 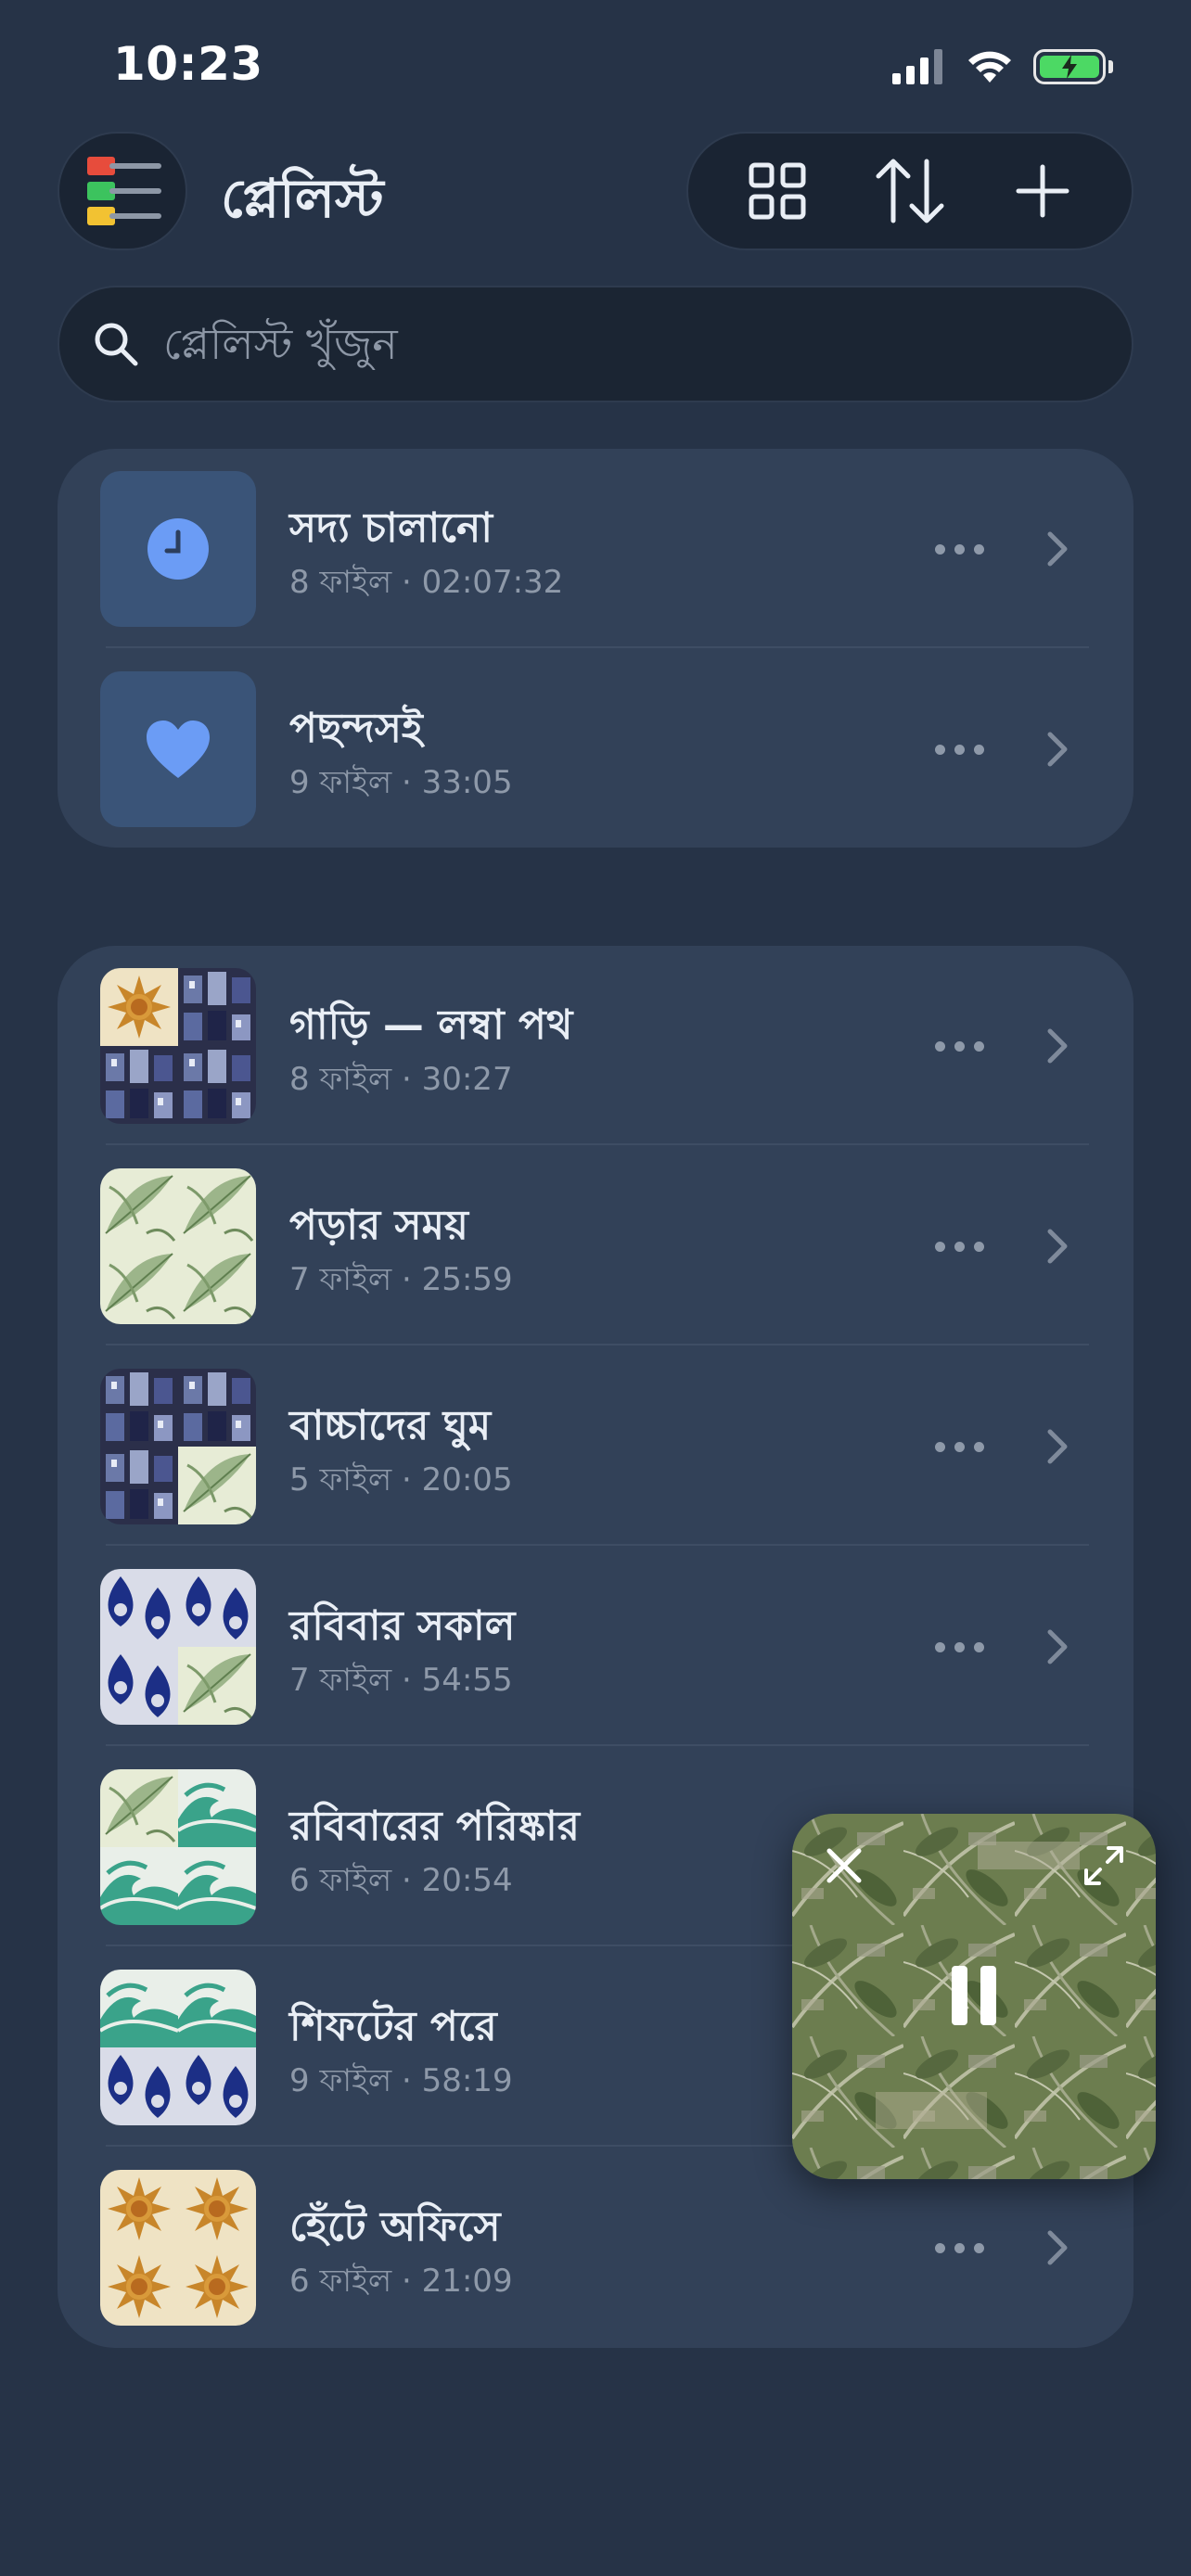 What do you see at coordinates (116, 344) in the screenshot?
I see `search-icon` at bounding box center [116, 344].